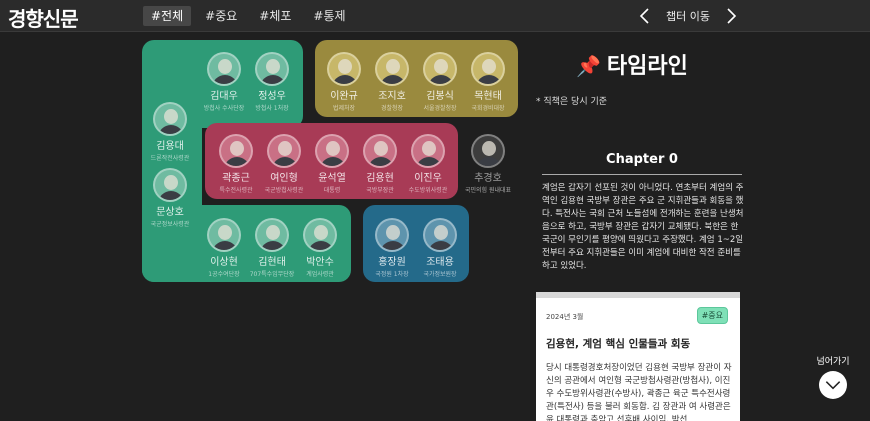 The image size is (870, 421). I want to click on top-bar: 경향신문 #전체 #중요 #체포 #통제 챕터 이동, so click(435, 16).